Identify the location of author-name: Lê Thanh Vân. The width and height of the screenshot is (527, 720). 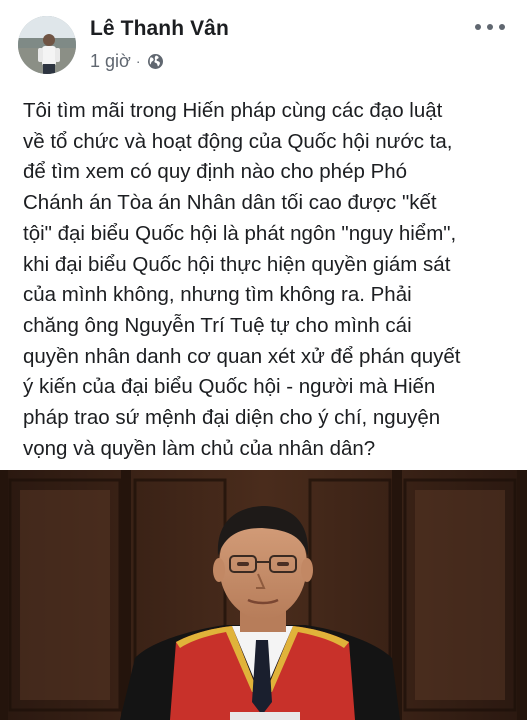
(159, 29).